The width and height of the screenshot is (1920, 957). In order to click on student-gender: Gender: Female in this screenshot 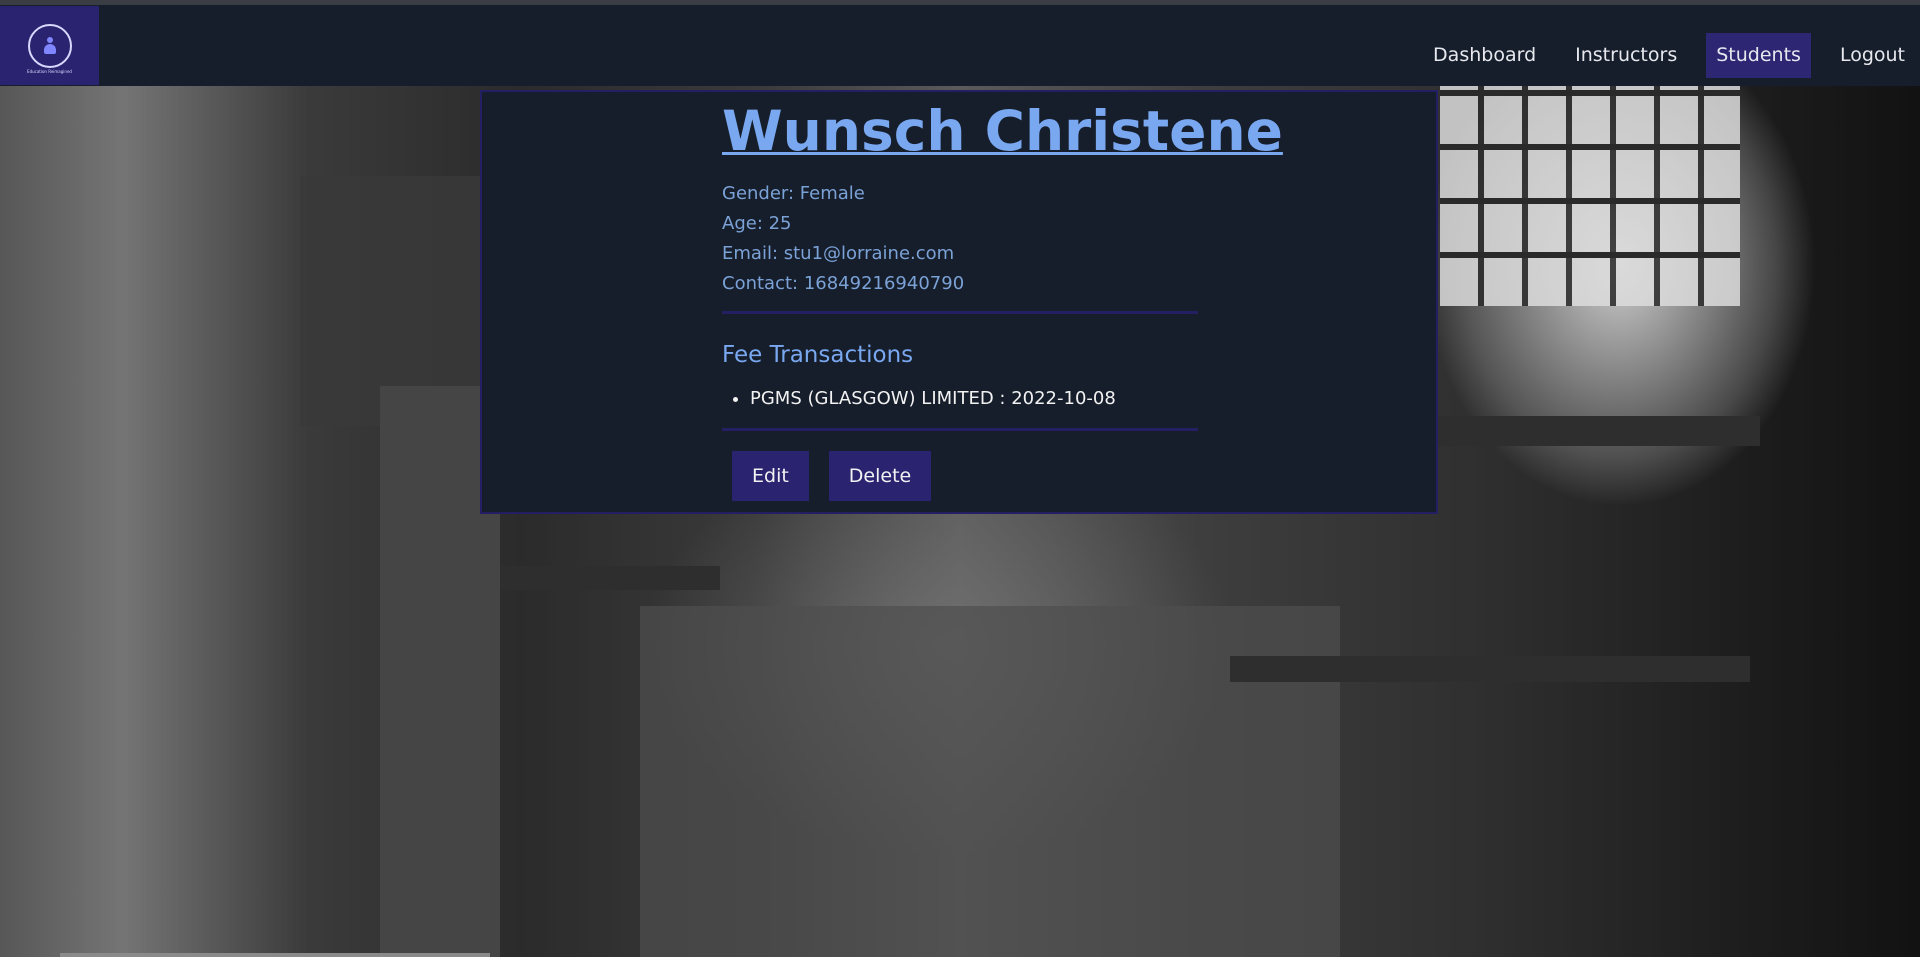, I will do `click(793, 194)`.